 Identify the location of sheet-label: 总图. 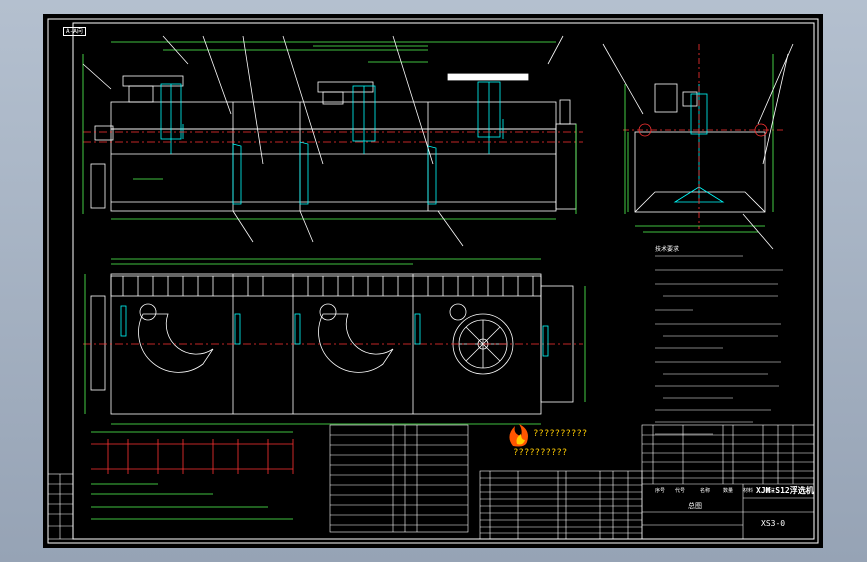
(695, 506).